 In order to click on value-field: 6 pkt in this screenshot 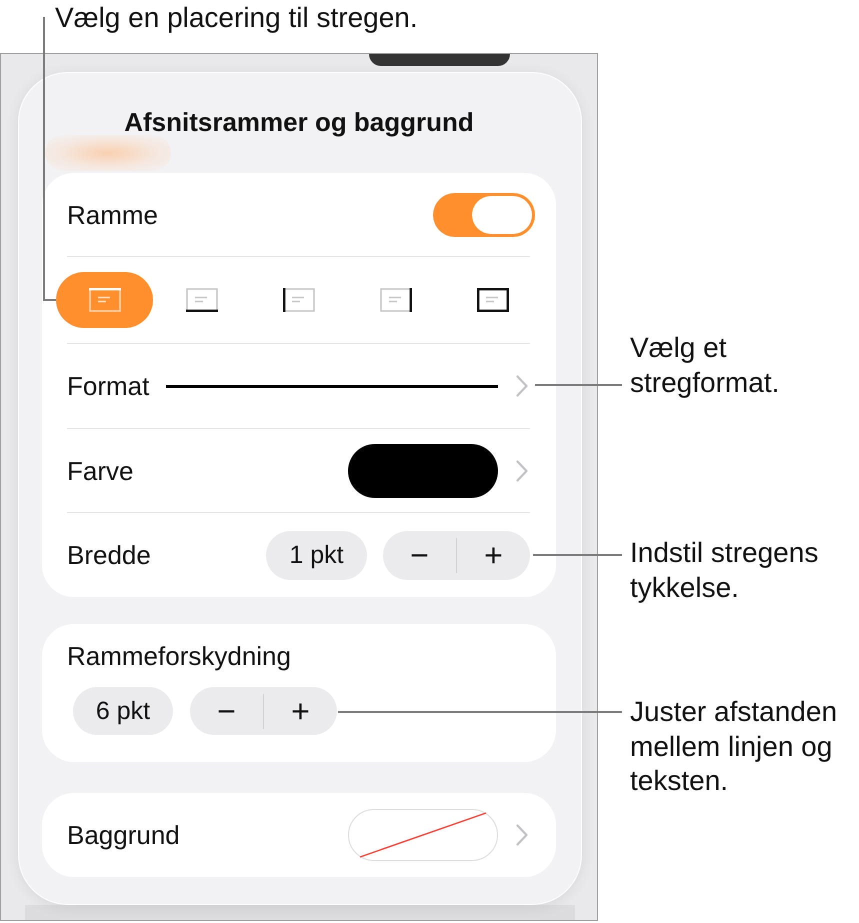, I will do `click(123, 711)`.